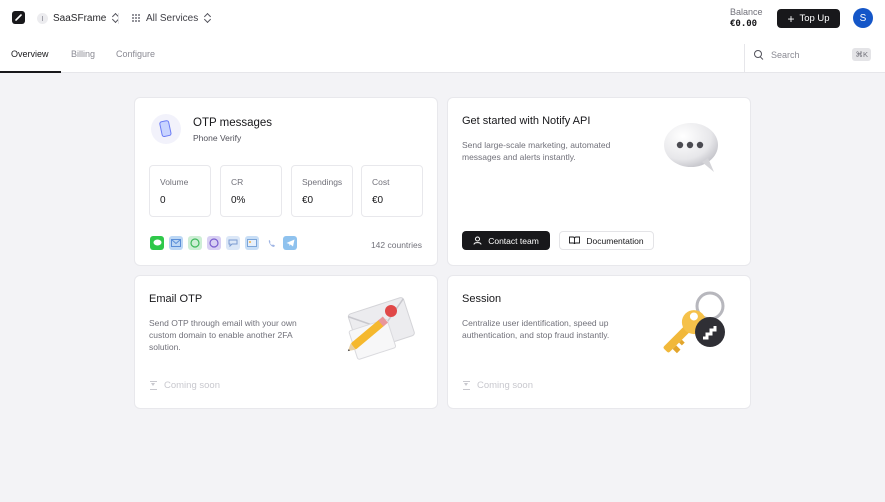  What do you see at coordinates (759, 55) in the screenshot?
I see `search-icon` at bounding box center [759, 55].